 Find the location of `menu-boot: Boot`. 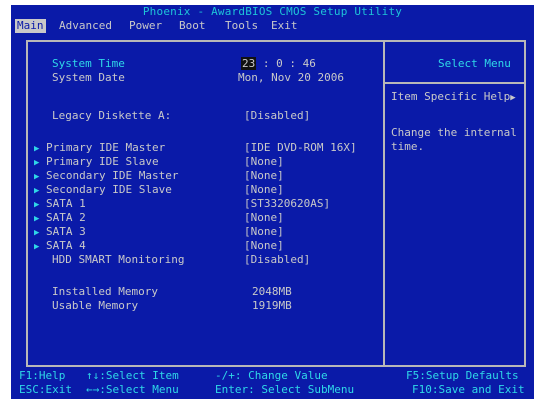

menu-boot: Boot is located at coordinates (192, 26).